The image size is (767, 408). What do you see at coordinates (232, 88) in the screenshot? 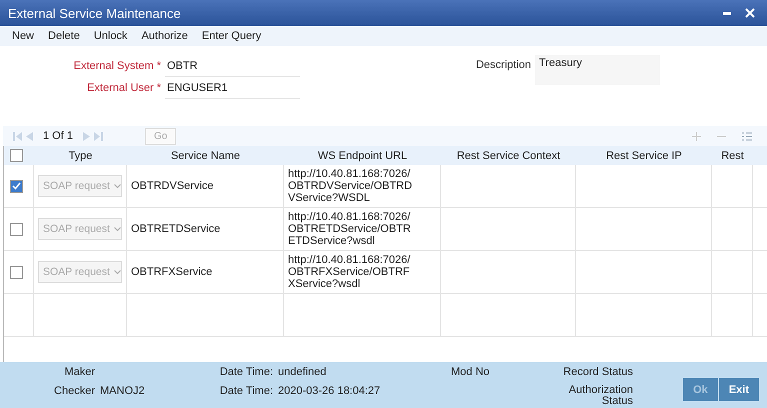
I see `input-field: ENGUSER1` at bounding box center [232, 88].